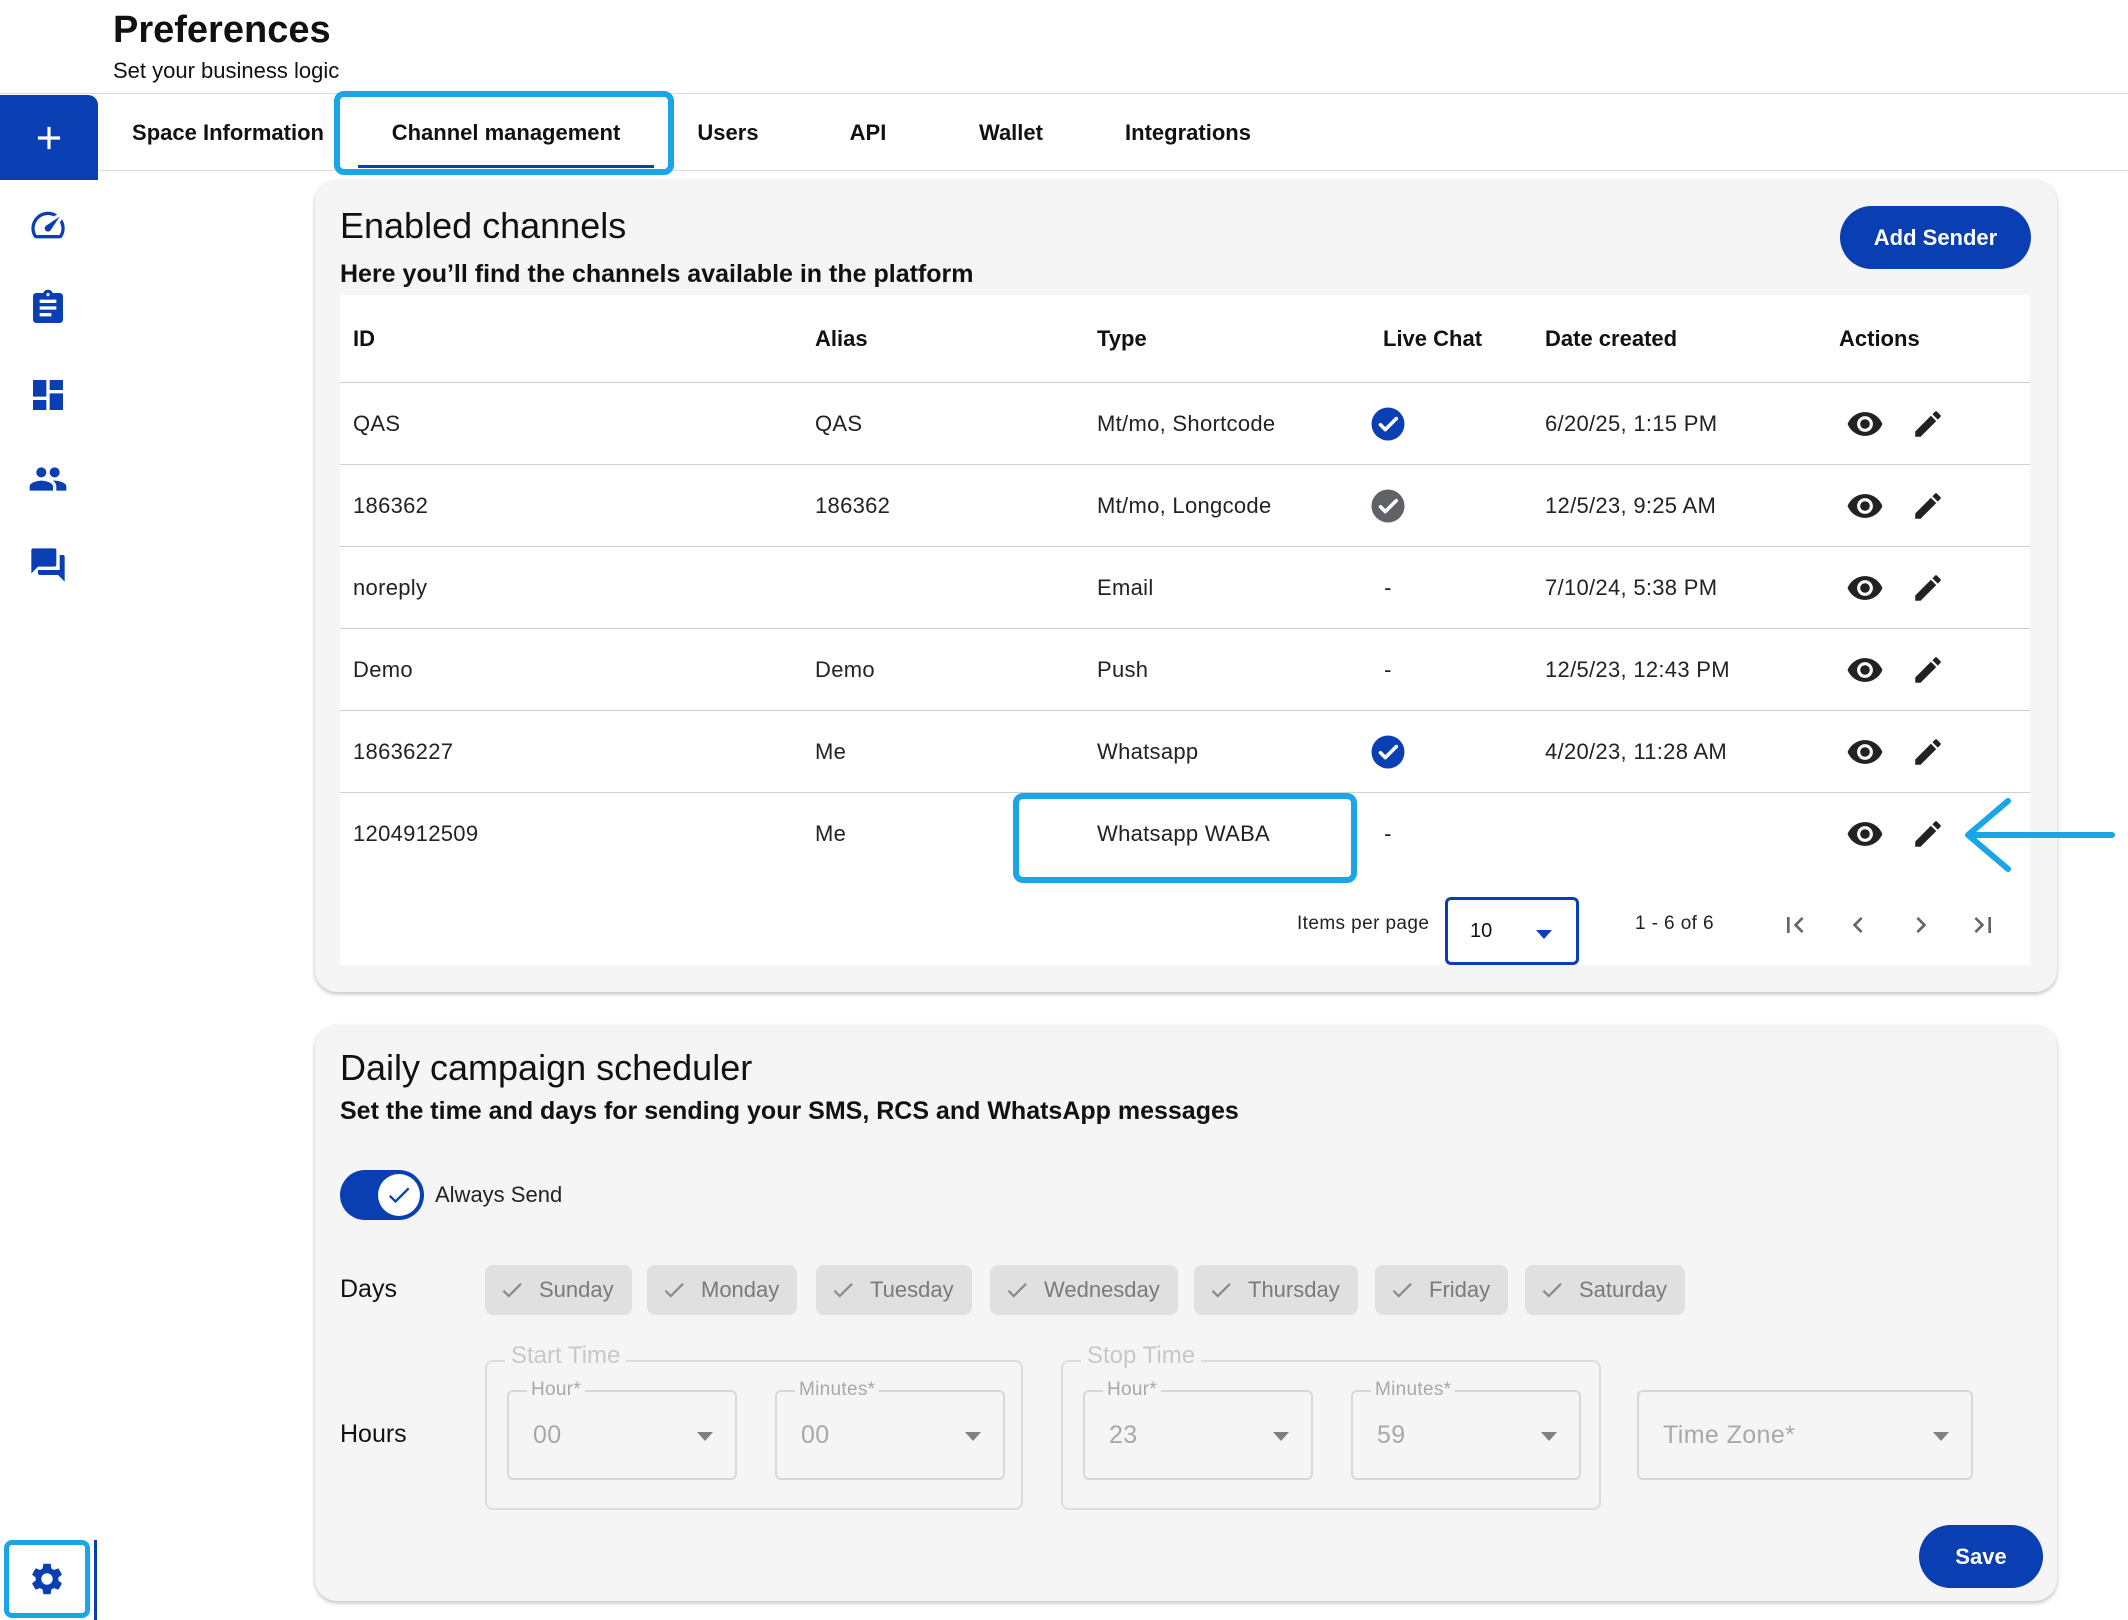  What do you see at coordinates (1122, 339) in the screenshot?
I see `column-header-type: Type` at bounding box center [1122, 339].